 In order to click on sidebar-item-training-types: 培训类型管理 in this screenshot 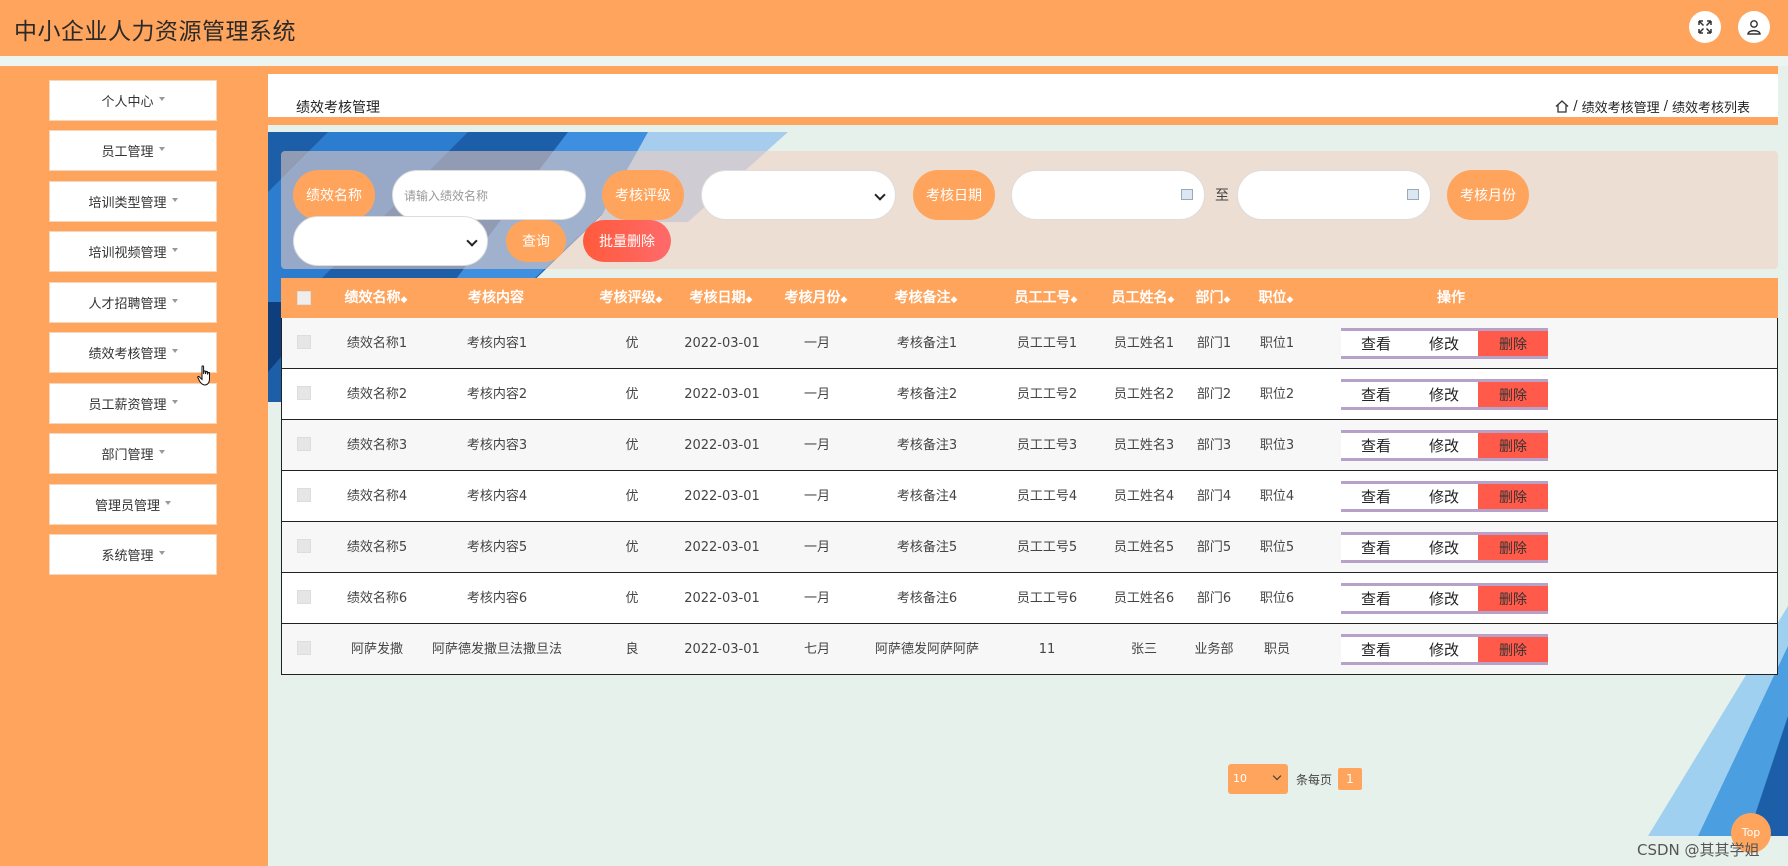, I will do `click(133, 201)`.